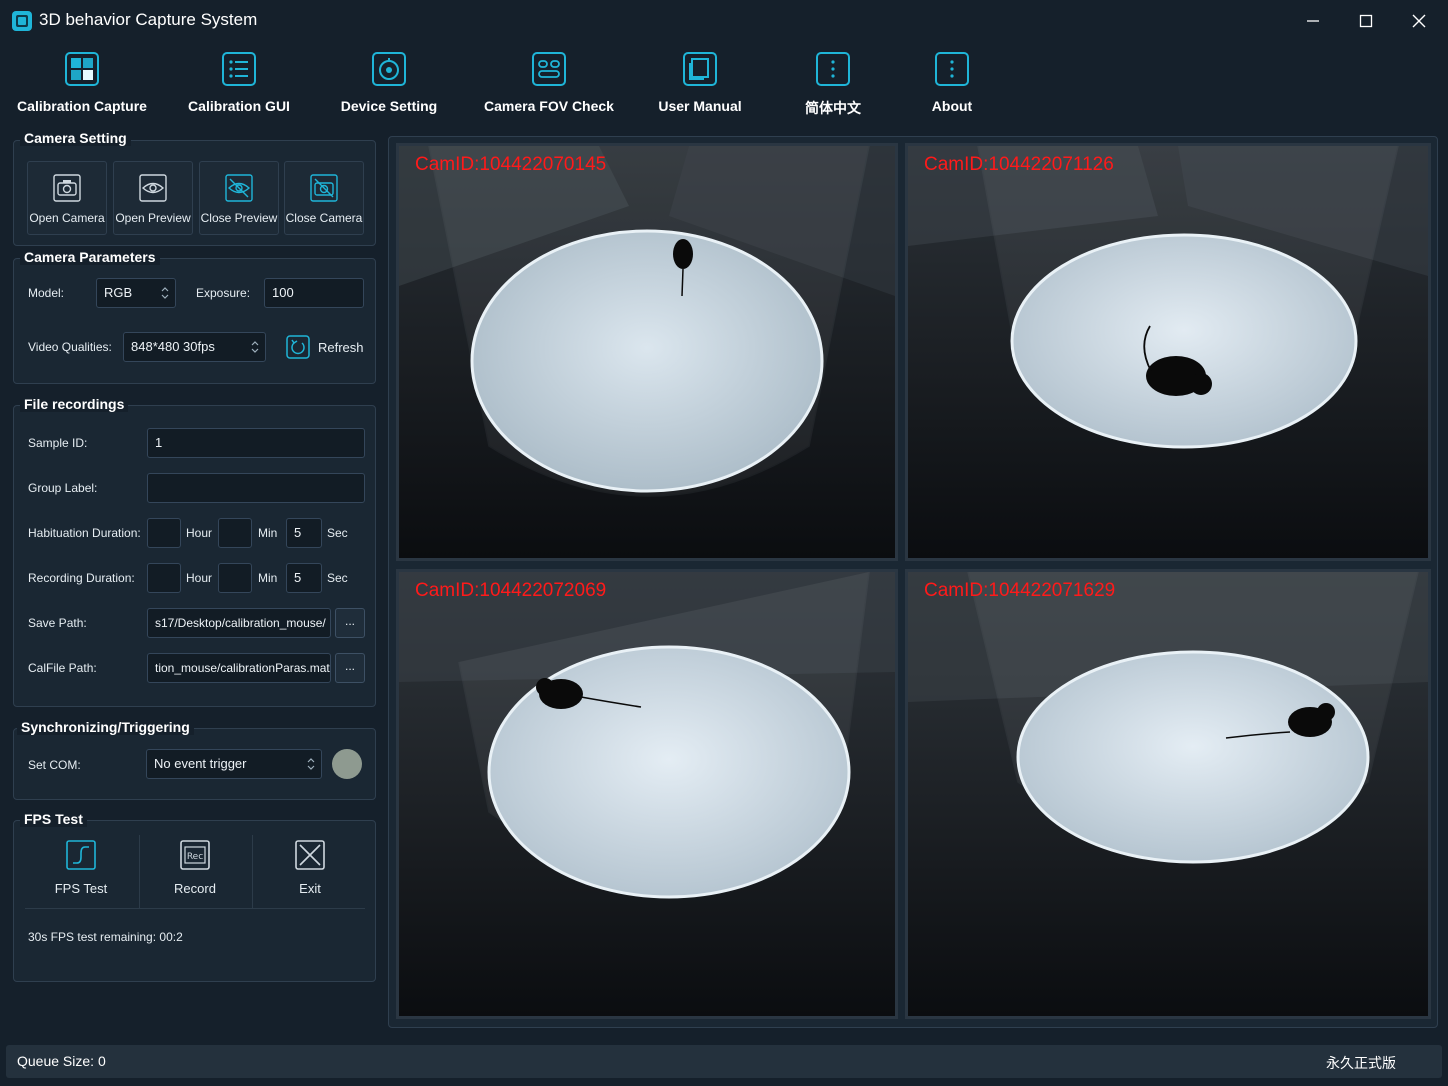 The height and width of the screenshot is (1086, 1448). Describe the element at coordinates (153, 218) in the screenshot. I see `button-label: Open Preview` at that location.